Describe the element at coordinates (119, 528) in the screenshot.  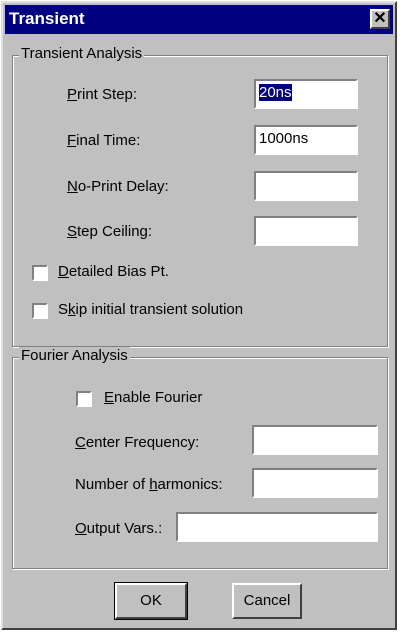
I see `output-vars-label: Output Vars.:` at that location.